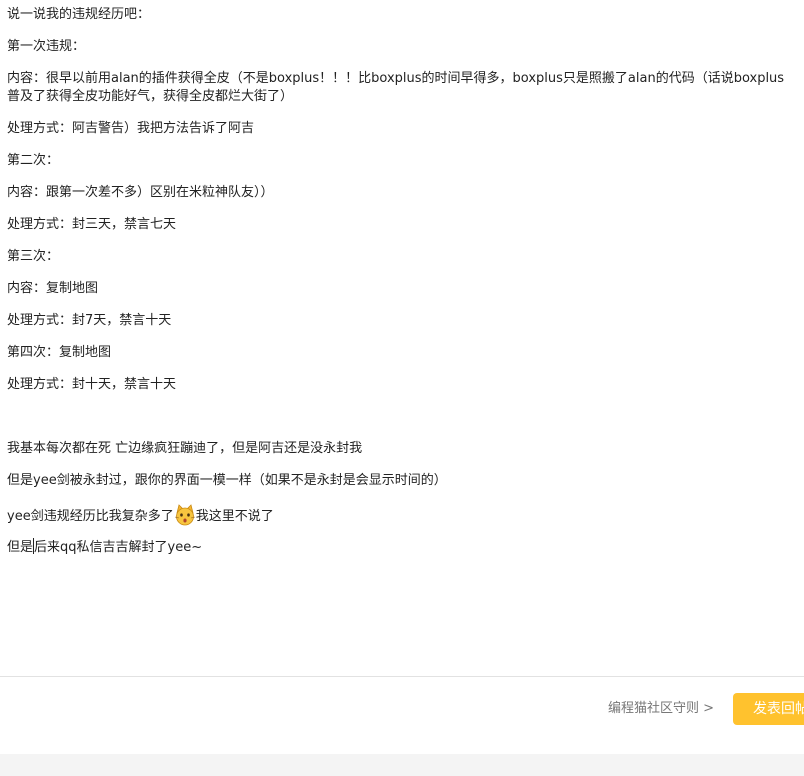 The height and width of the screenshot is (776, 804). Describe the element at coordinates (661, 709) in the screenshot. I see `community-rules-link: 编程猫社区守则 >` at that location.